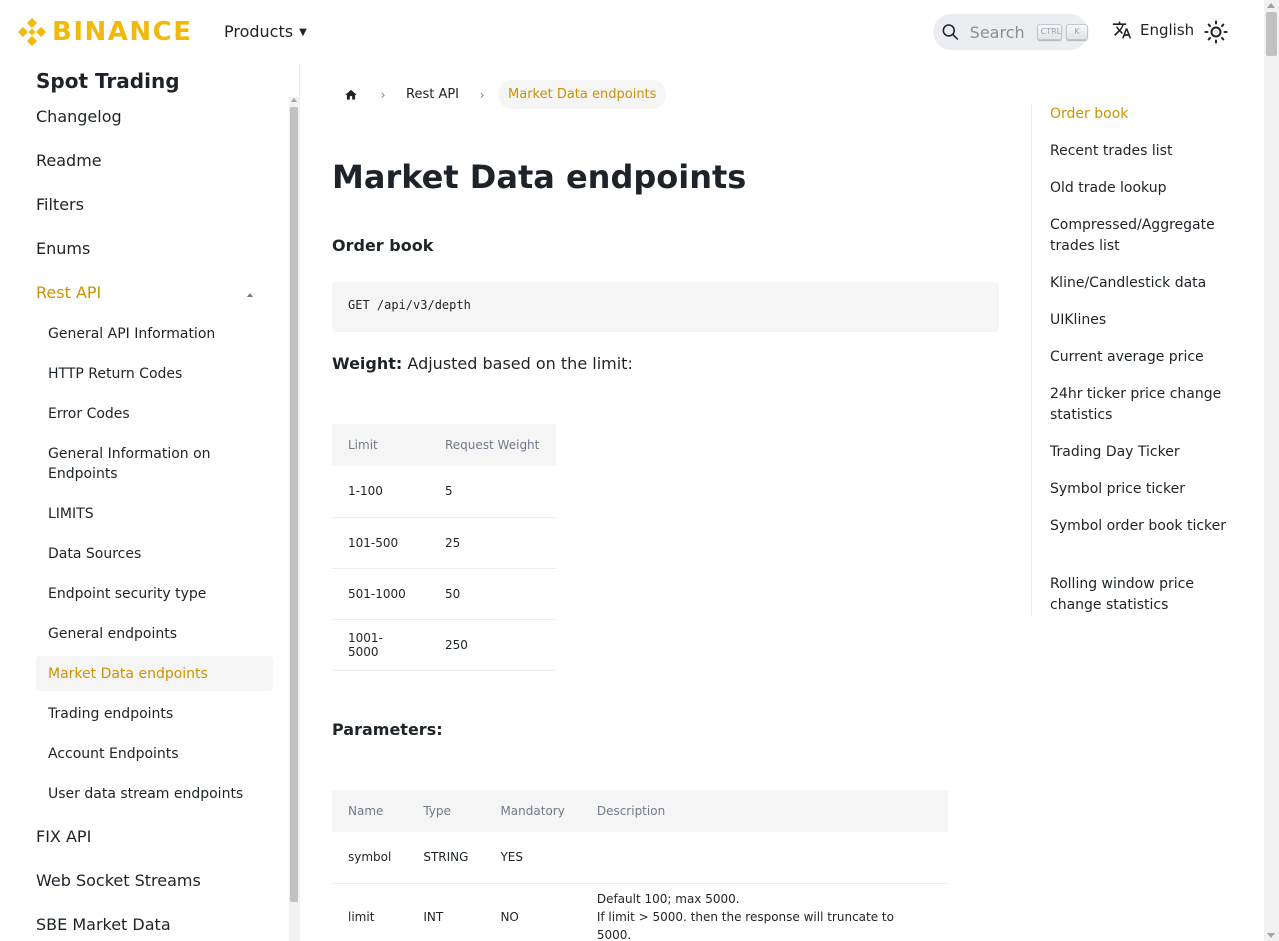 The width and height of the screenshot is (1279, 941). Describe the element at coordinates (108, 81) in the screenshot. I see `sidebar-title: Spot Trading` at that location.